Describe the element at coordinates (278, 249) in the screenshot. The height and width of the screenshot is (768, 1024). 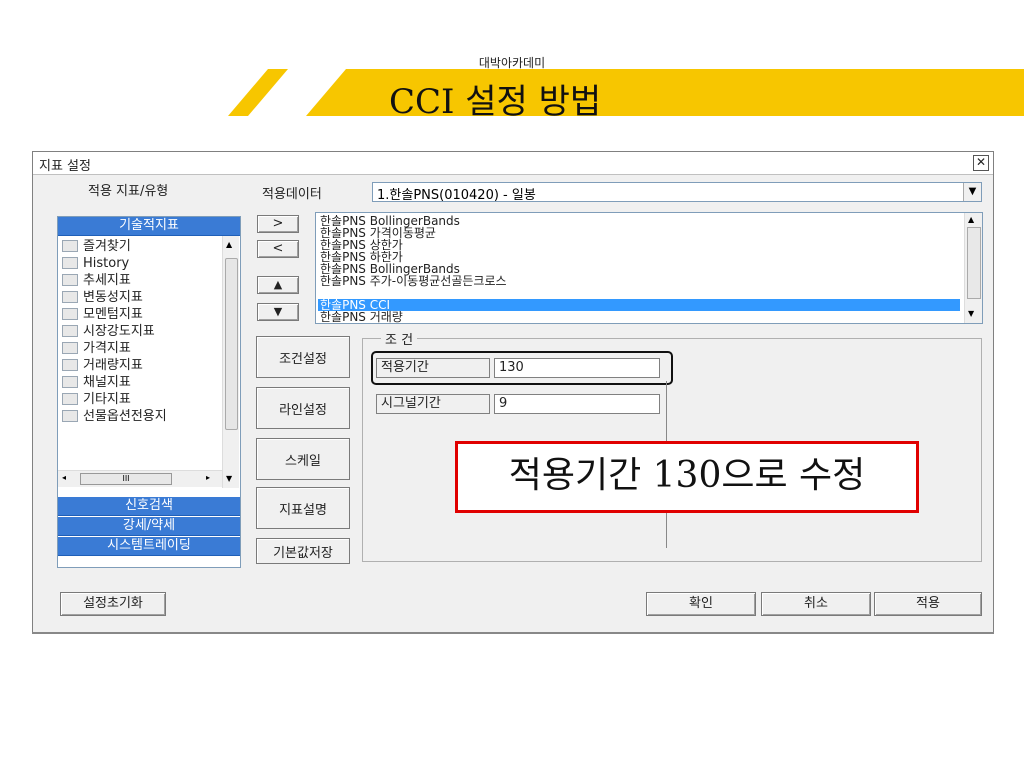
I see `remove-indicator-button: <` at that location.